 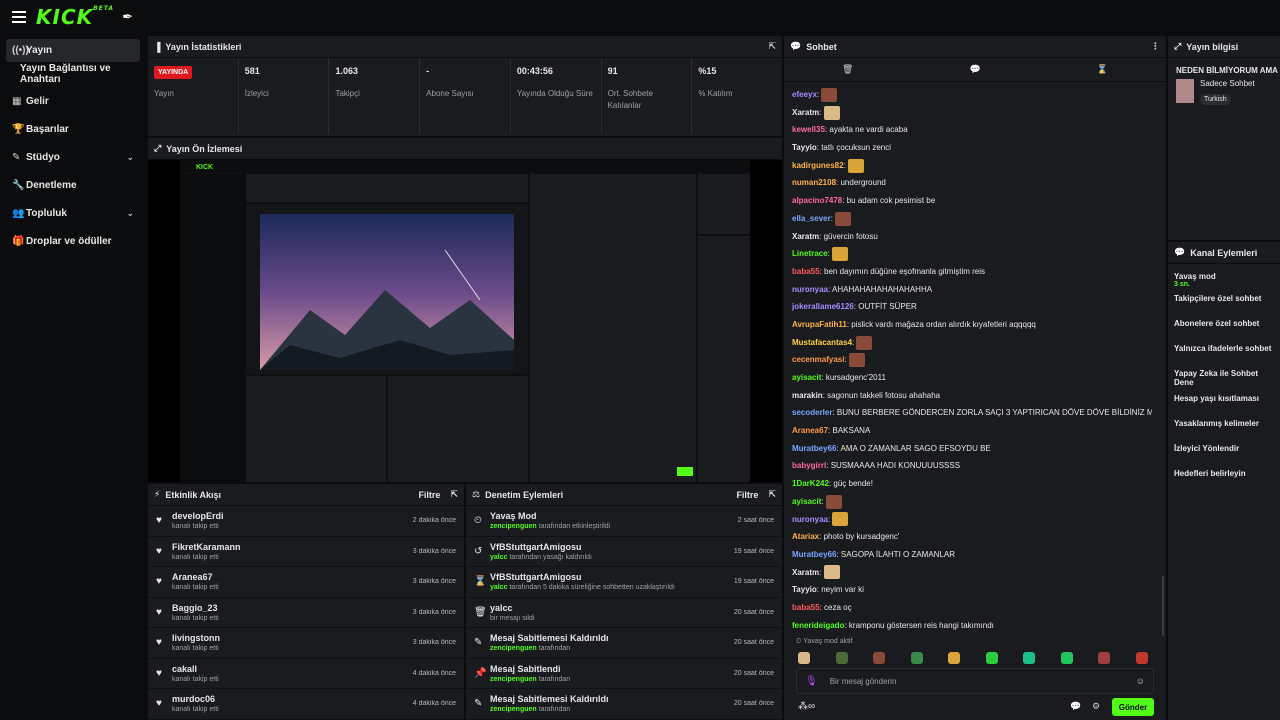 What do you see at coordinates (822, 342) in the screenshot?
I see `chat-username: Mustafacantas4` at bounding box center [822, 342].